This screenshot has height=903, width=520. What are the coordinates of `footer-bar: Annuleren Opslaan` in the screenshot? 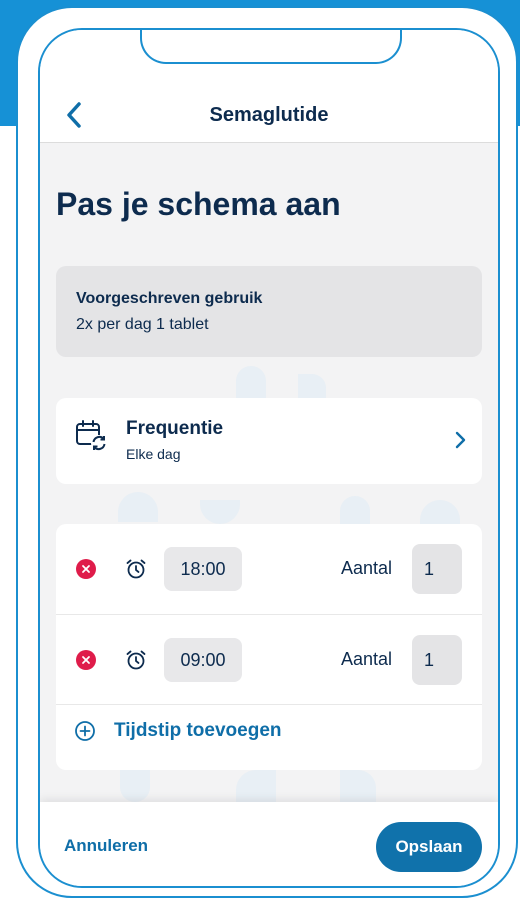 It's located at (269, 844).